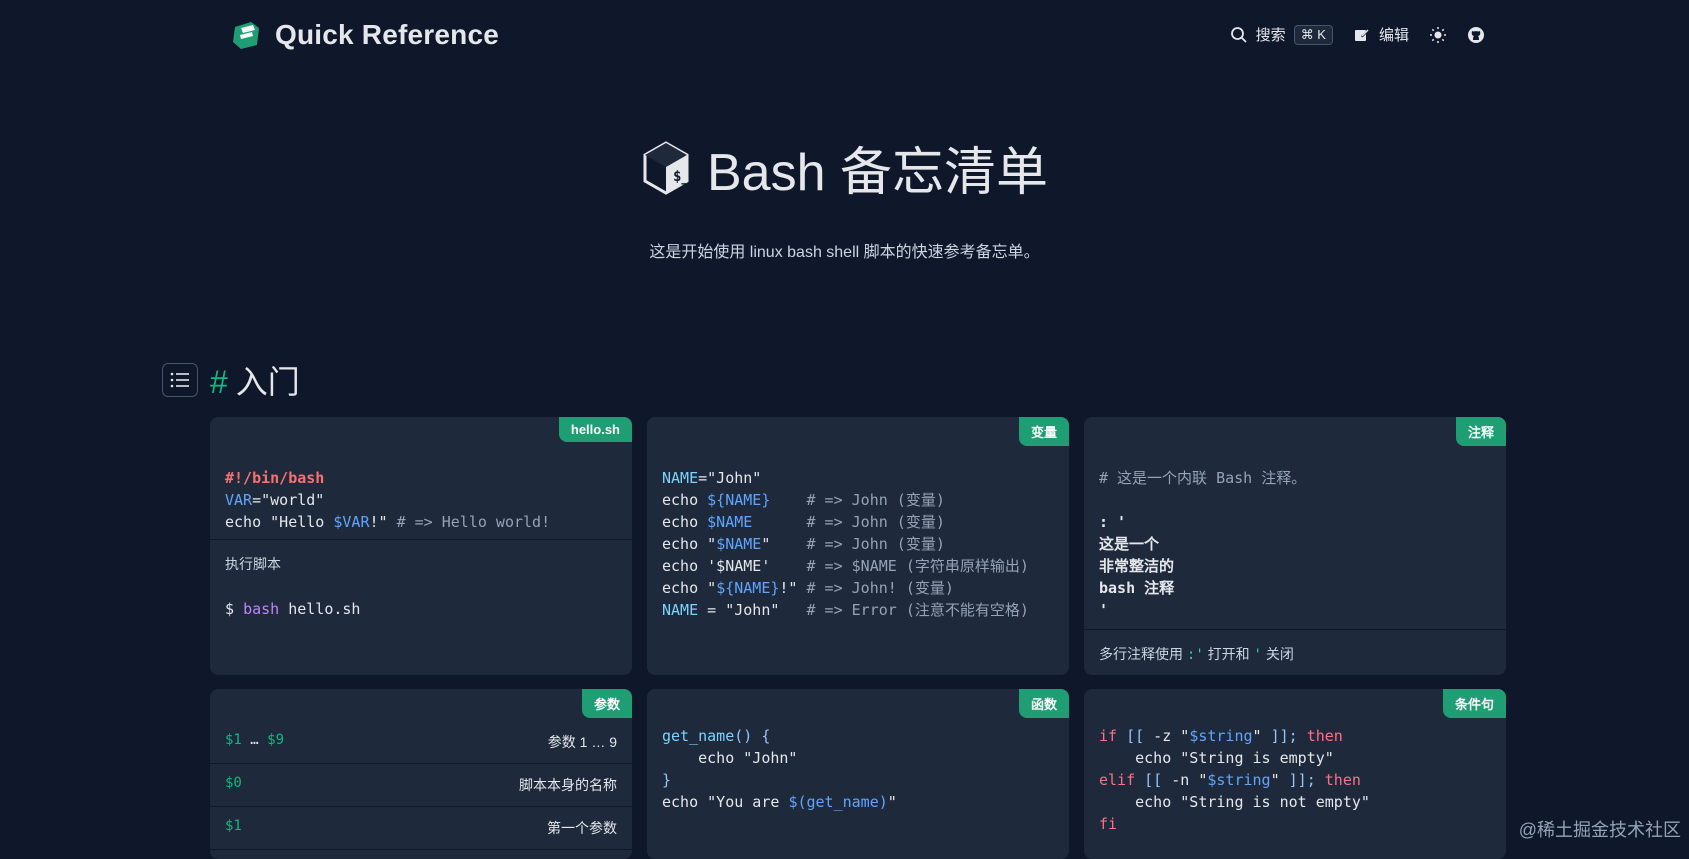 Image resolution: width=1689 pixels, height=859 pixels. I want to click on github-icon, so click(1476, 35).